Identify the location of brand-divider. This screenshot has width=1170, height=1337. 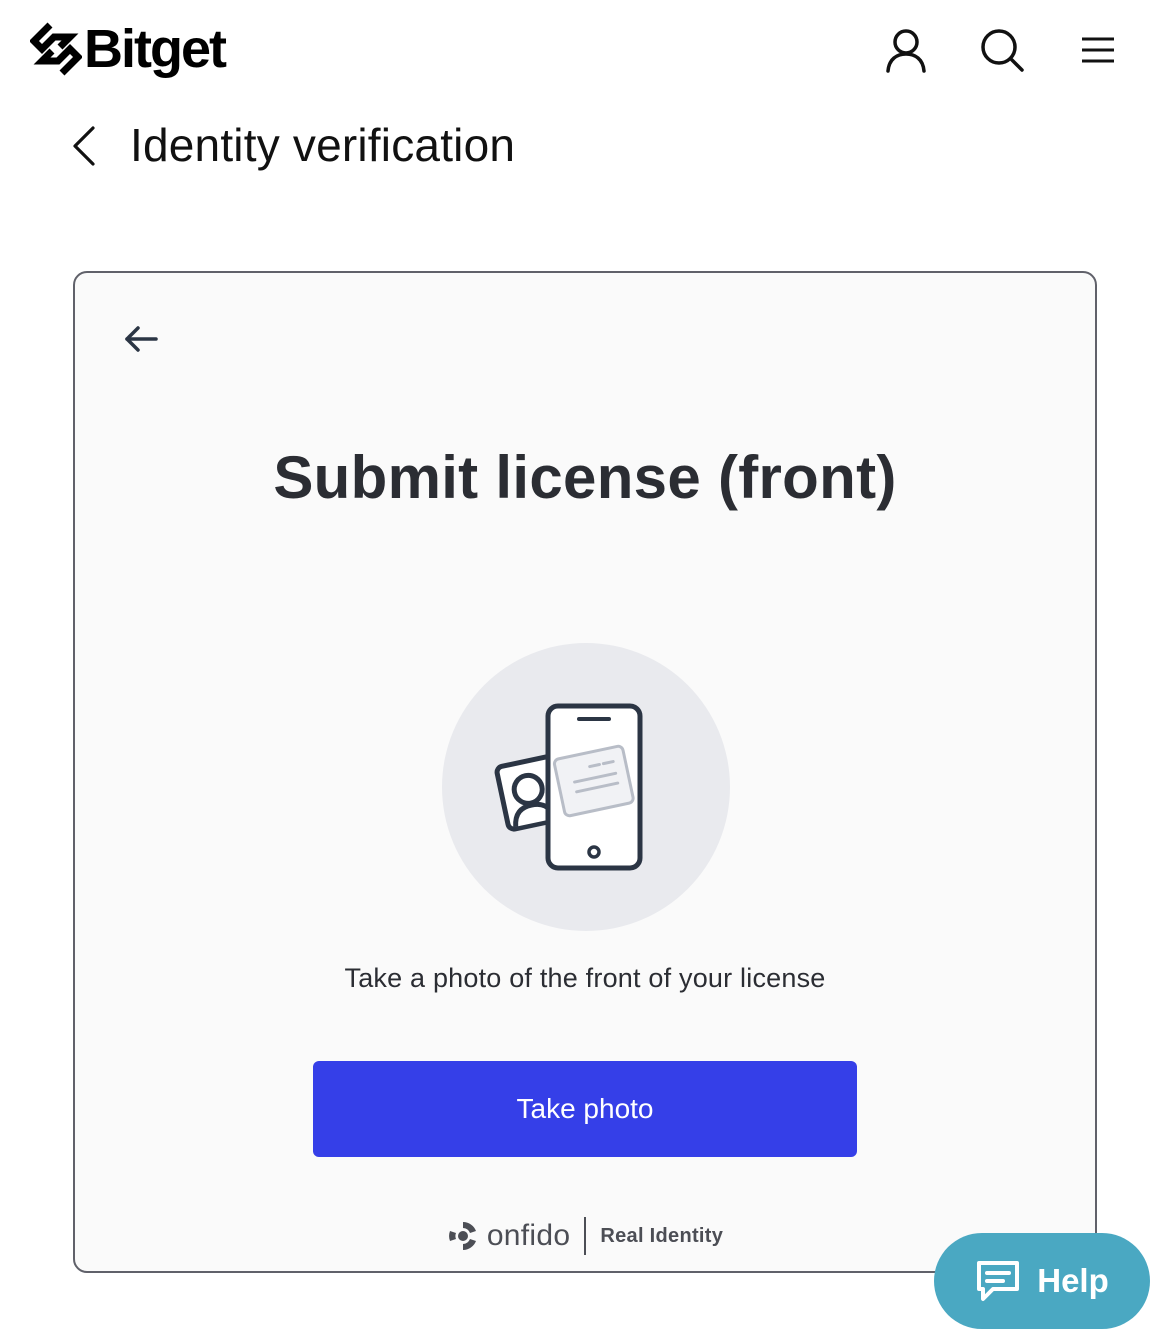
(585, 1236).